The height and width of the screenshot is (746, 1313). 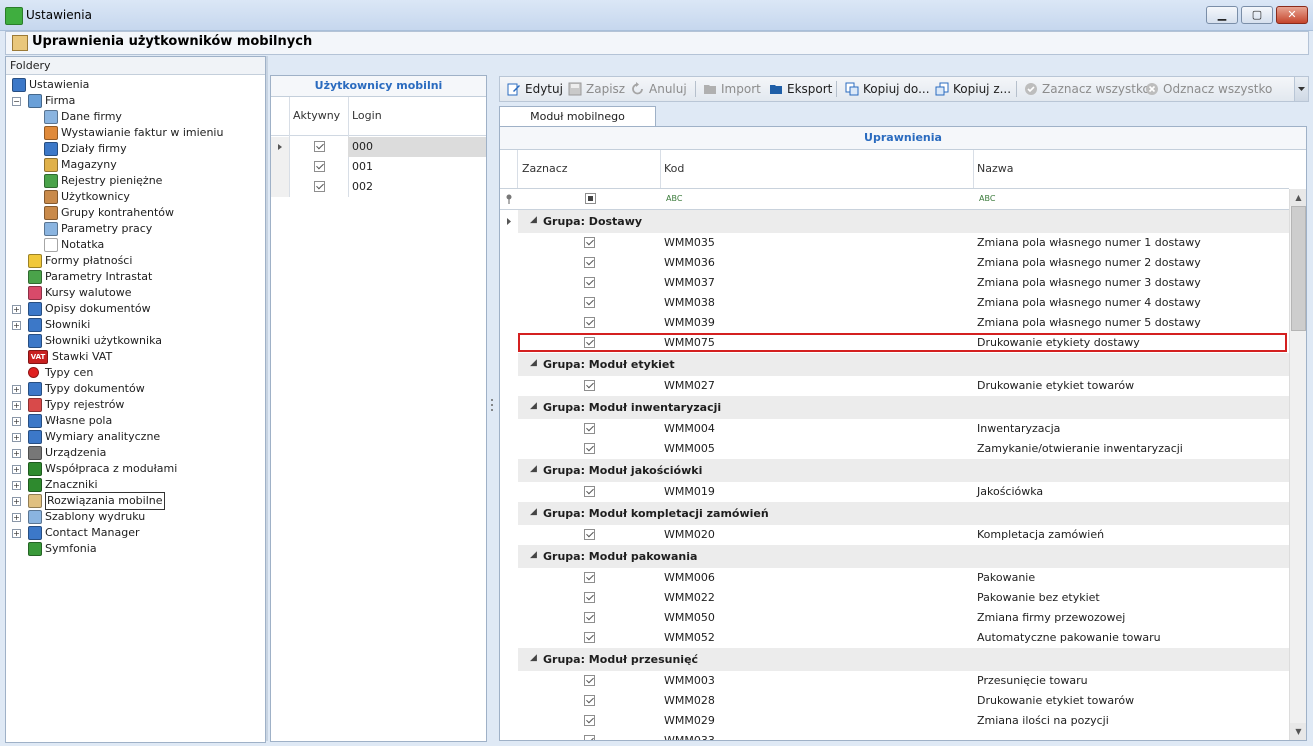 I want to click on permission-row: WMM075 Drukowanie etykiety dostawy, so click(x=894, y=343).